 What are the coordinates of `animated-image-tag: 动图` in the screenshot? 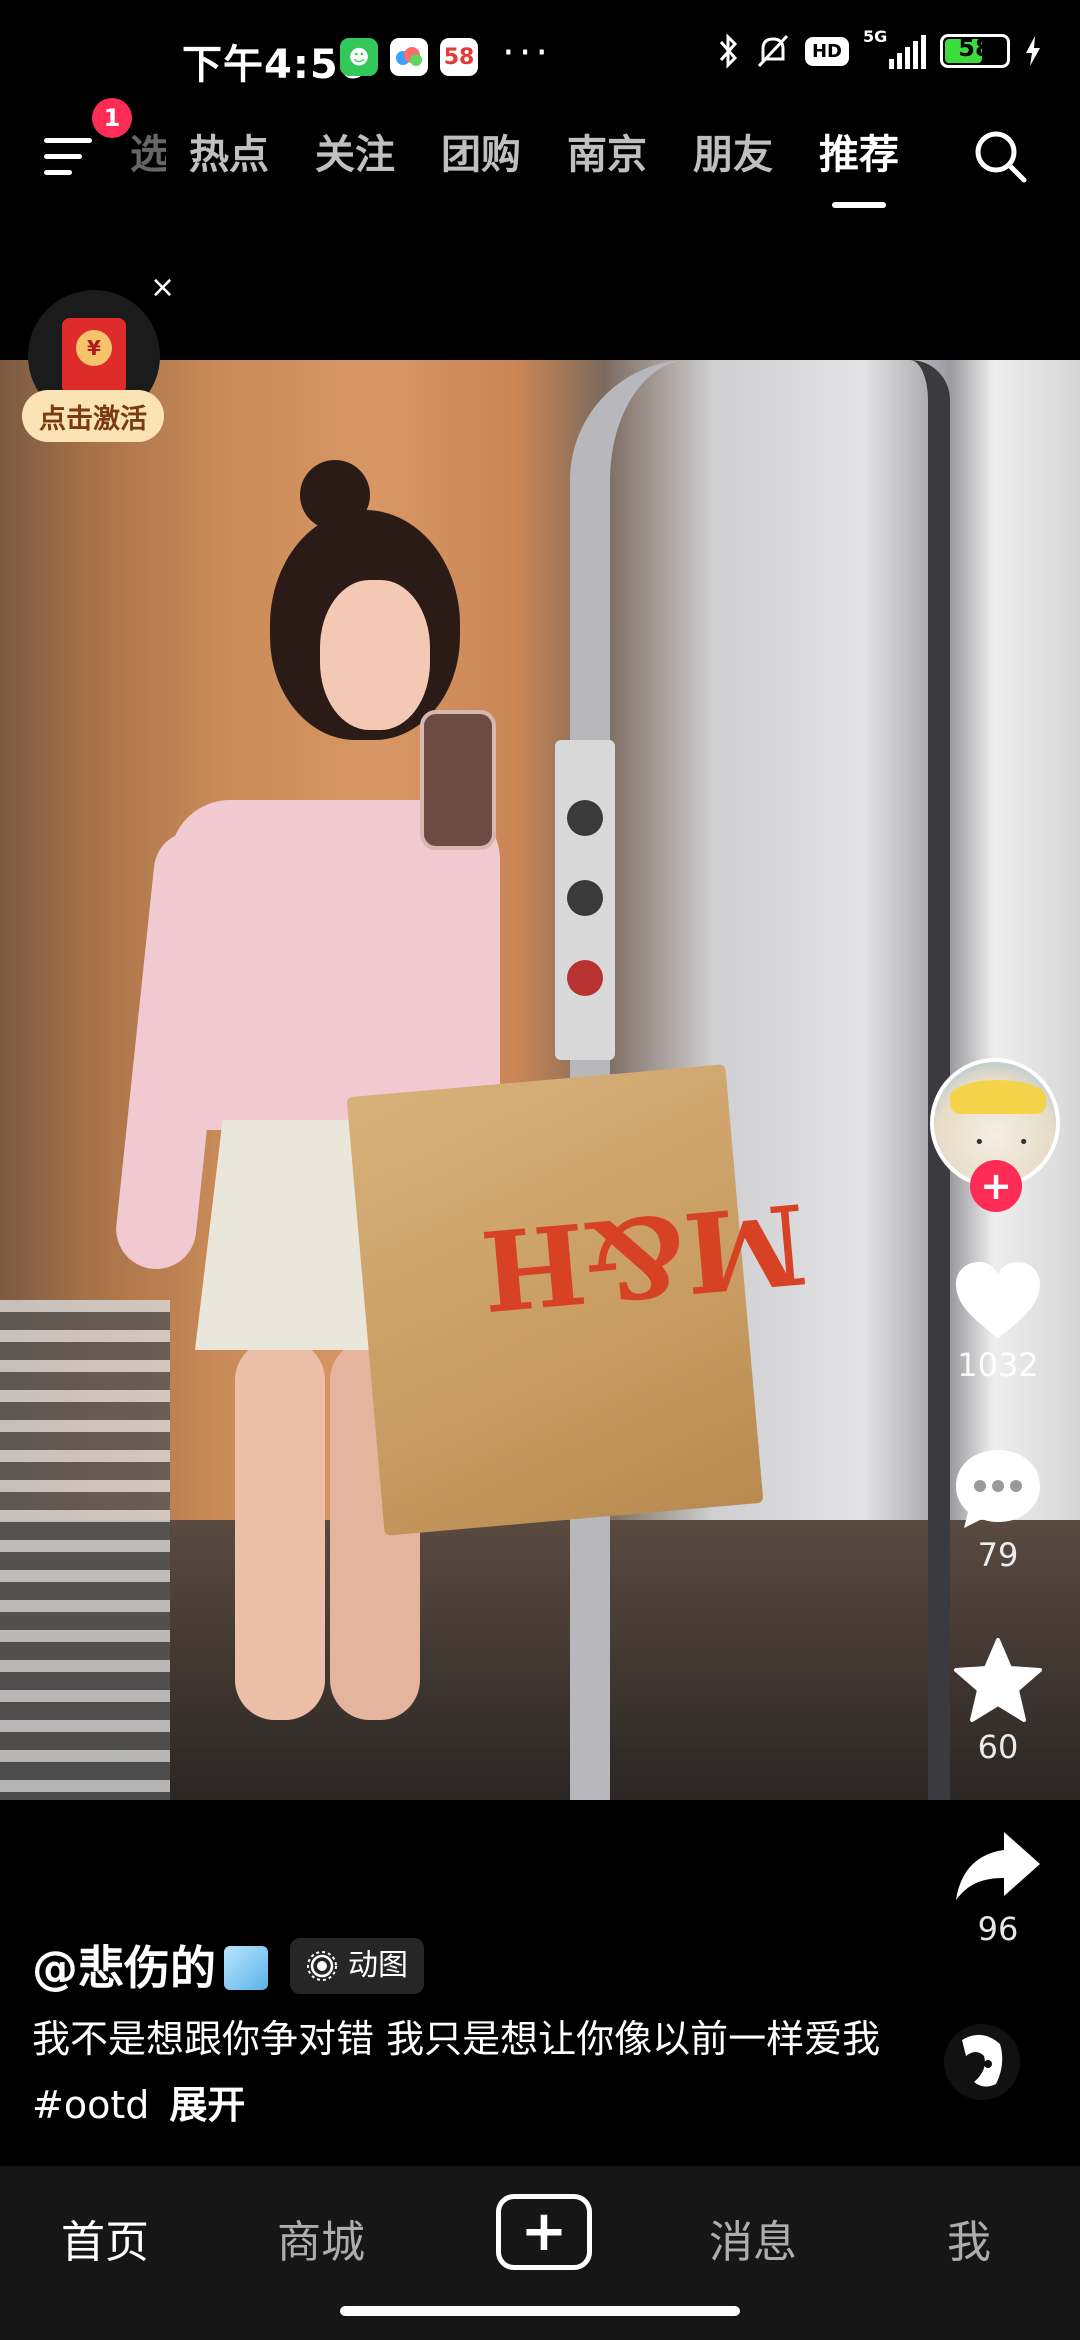 It's located at (357, 1966).